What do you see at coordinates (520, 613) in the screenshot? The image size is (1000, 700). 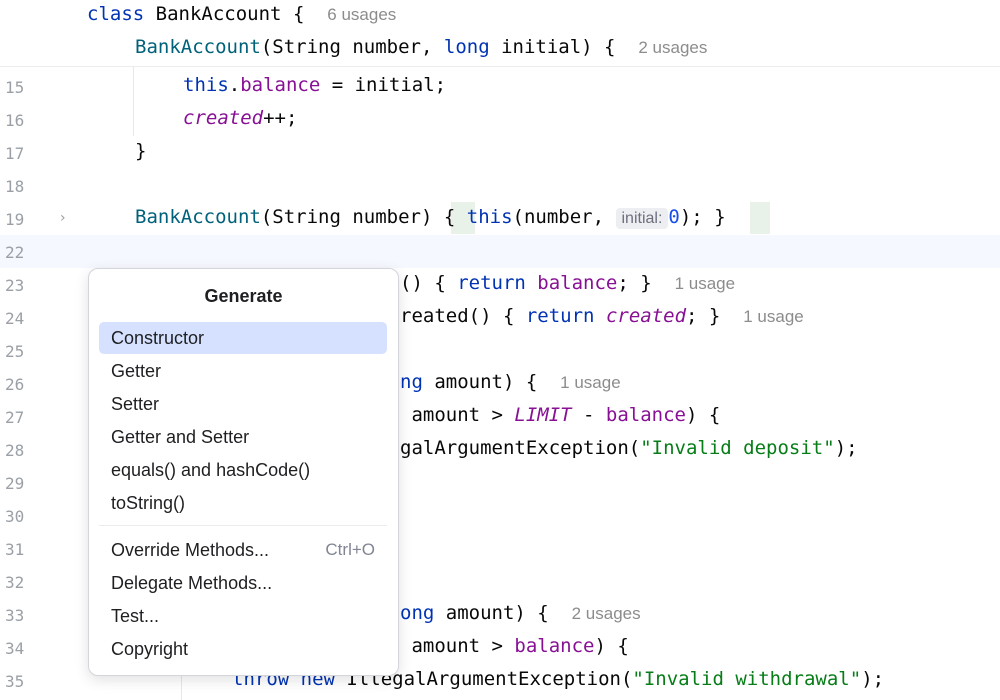 I see `code-line-33: ong amount) { 2 usages` at bounding box center [520, 613].